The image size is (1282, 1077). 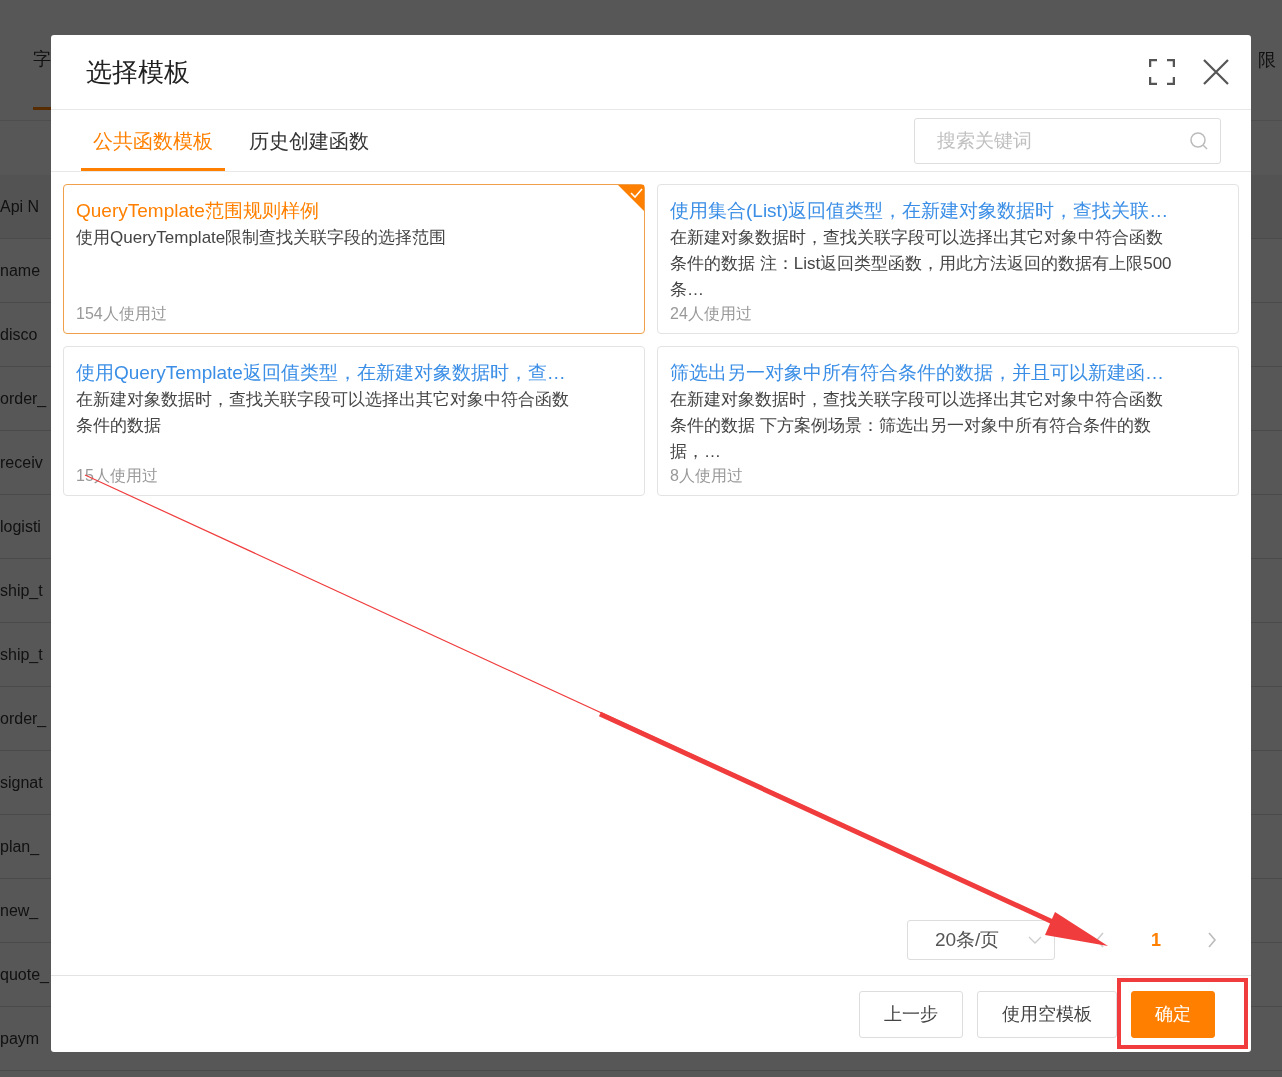 I want to click on background-table-cell: quote_, so click(x=24, y=974).